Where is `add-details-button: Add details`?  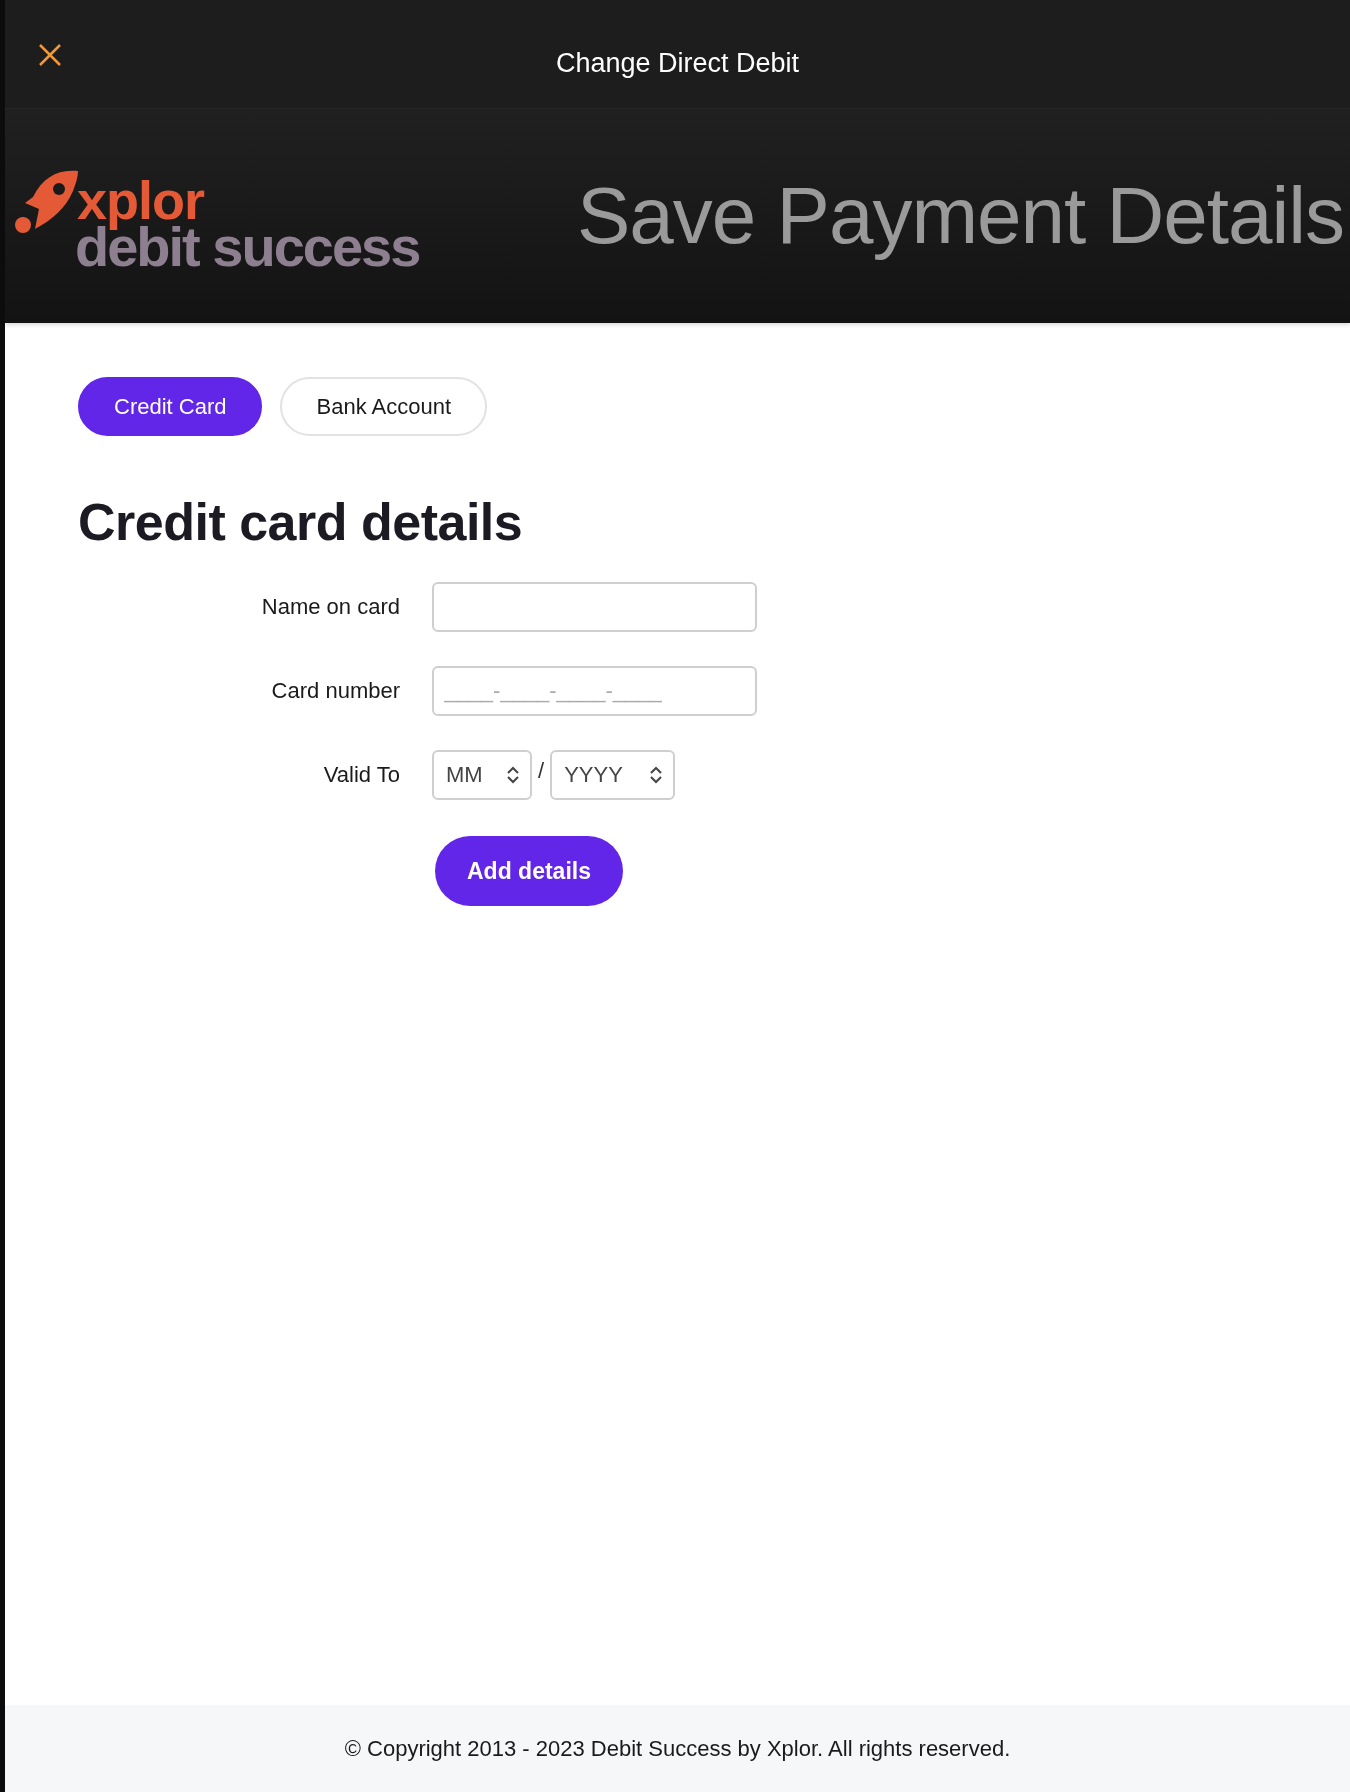
add-details-button: Add details is located at coordinates (529, 871).